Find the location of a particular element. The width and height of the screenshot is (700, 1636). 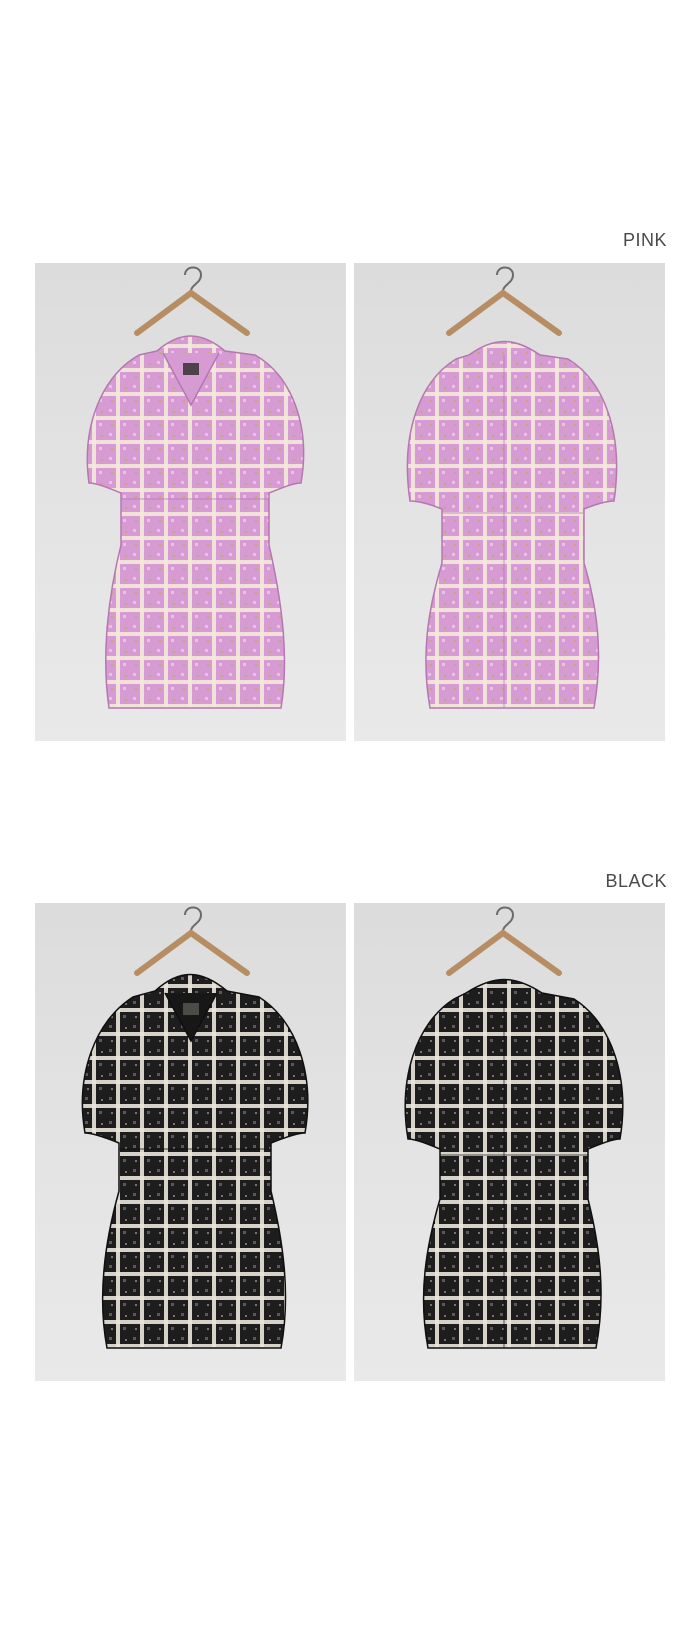

product-photo-pink-front is located at coordinates (190, 502).